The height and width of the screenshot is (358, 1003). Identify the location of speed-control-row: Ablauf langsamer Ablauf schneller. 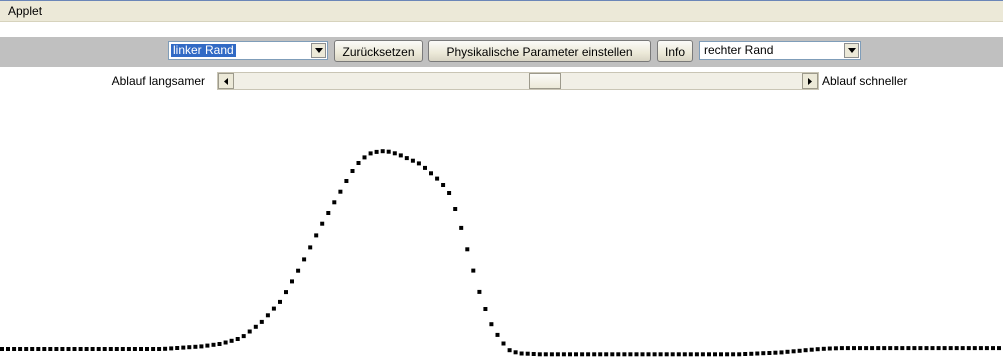
(501, 81).